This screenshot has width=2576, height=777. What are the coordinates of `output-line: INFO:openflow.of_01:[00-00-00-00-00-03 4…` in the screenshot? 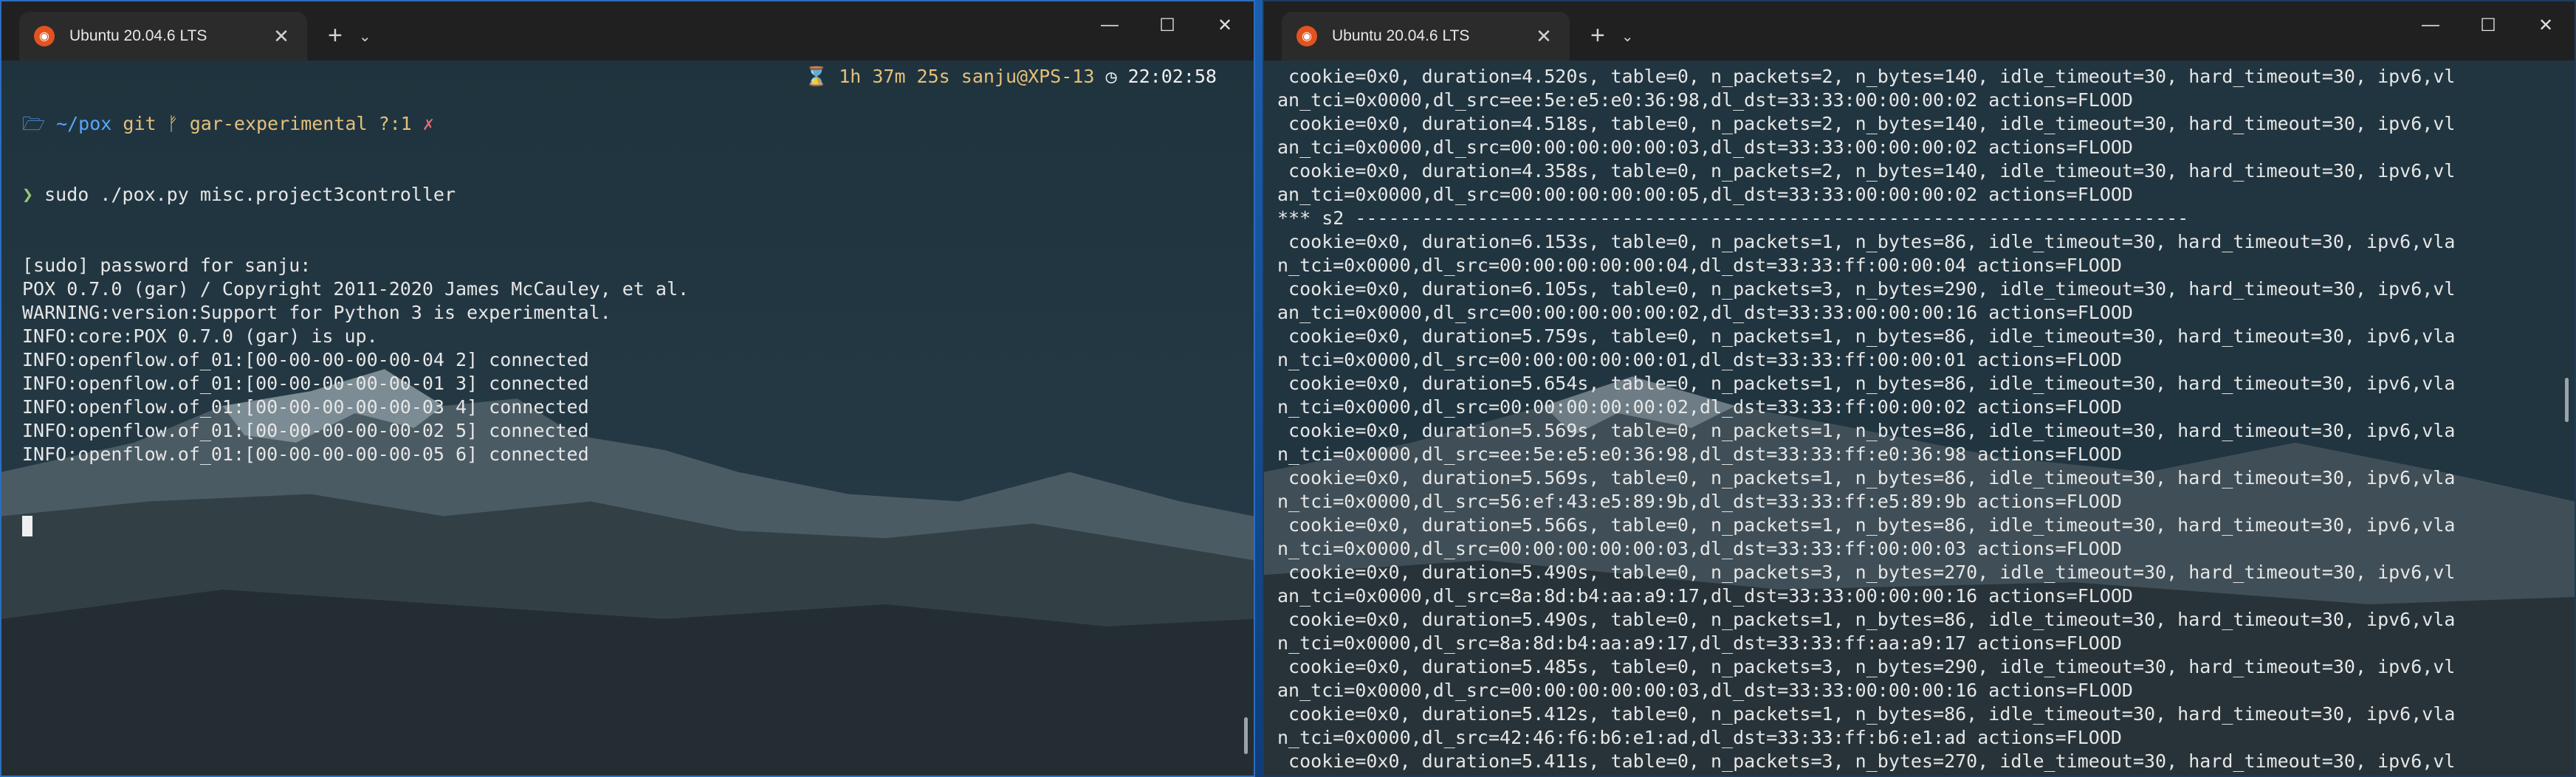 It's located at (305, 407).